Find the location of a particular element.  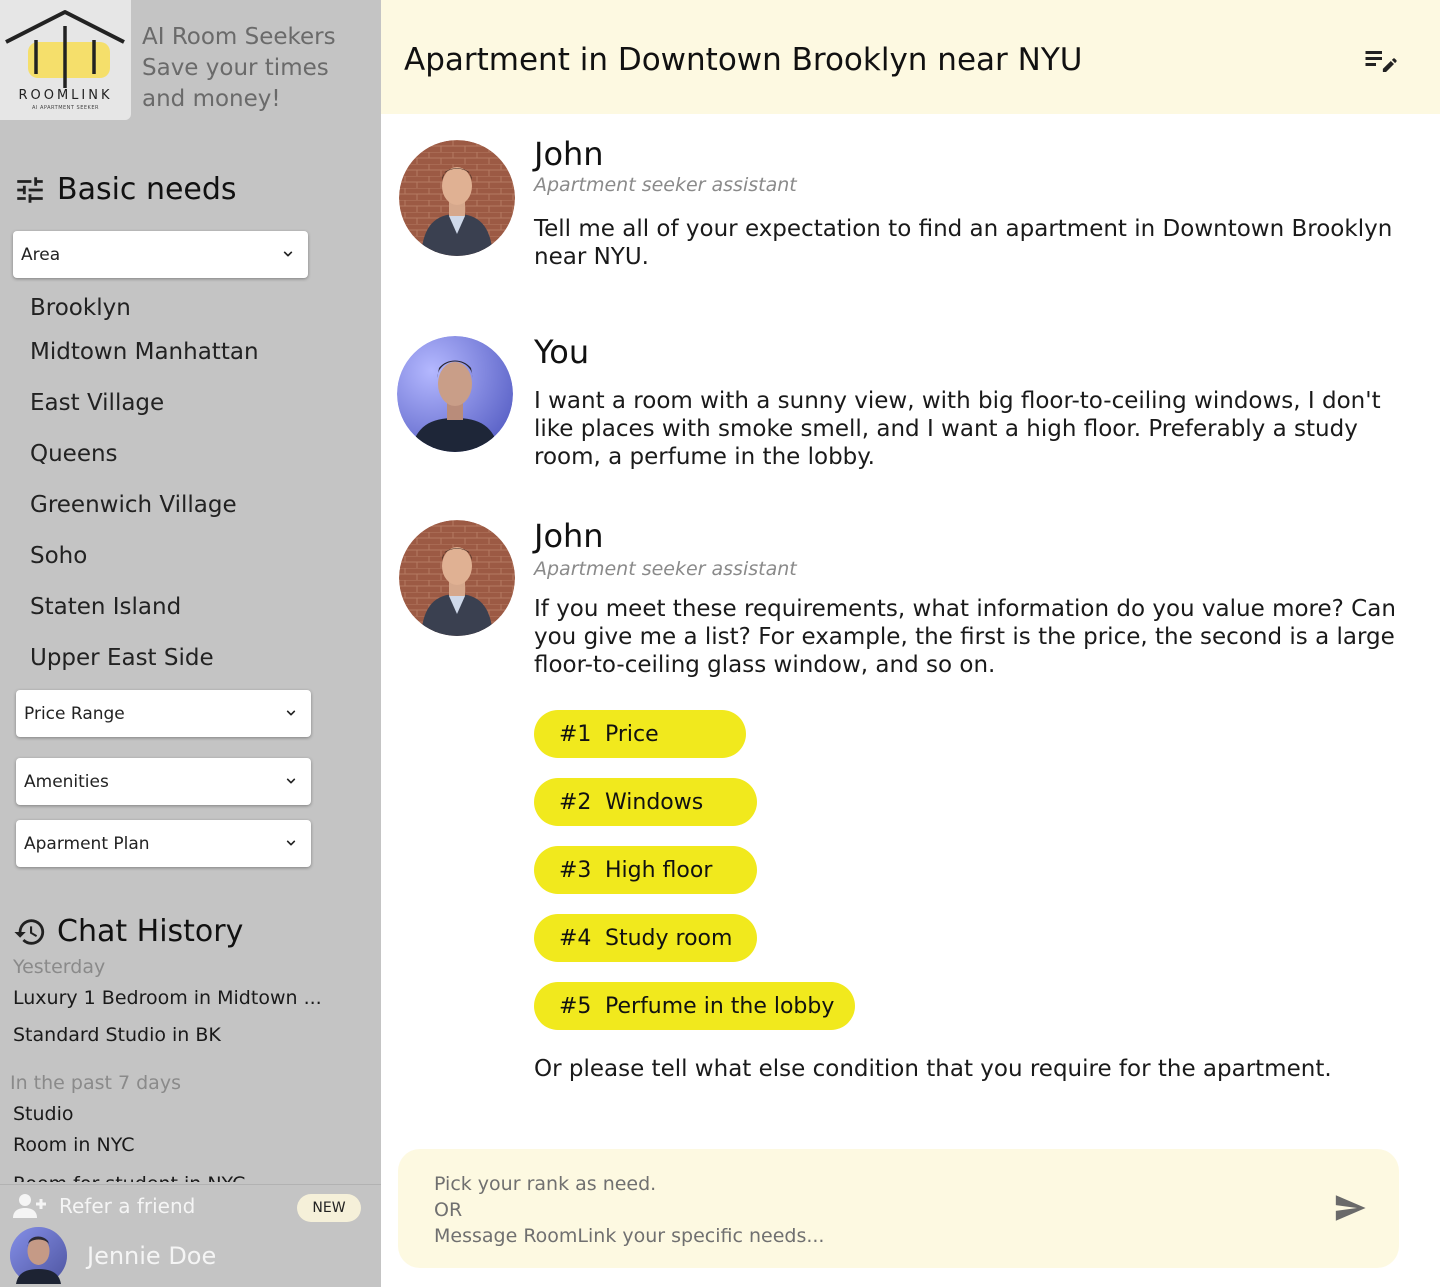

rank-option-perfume-in-lobby: #5 Perfume in the lobby is located at coordinates (694, 1006).